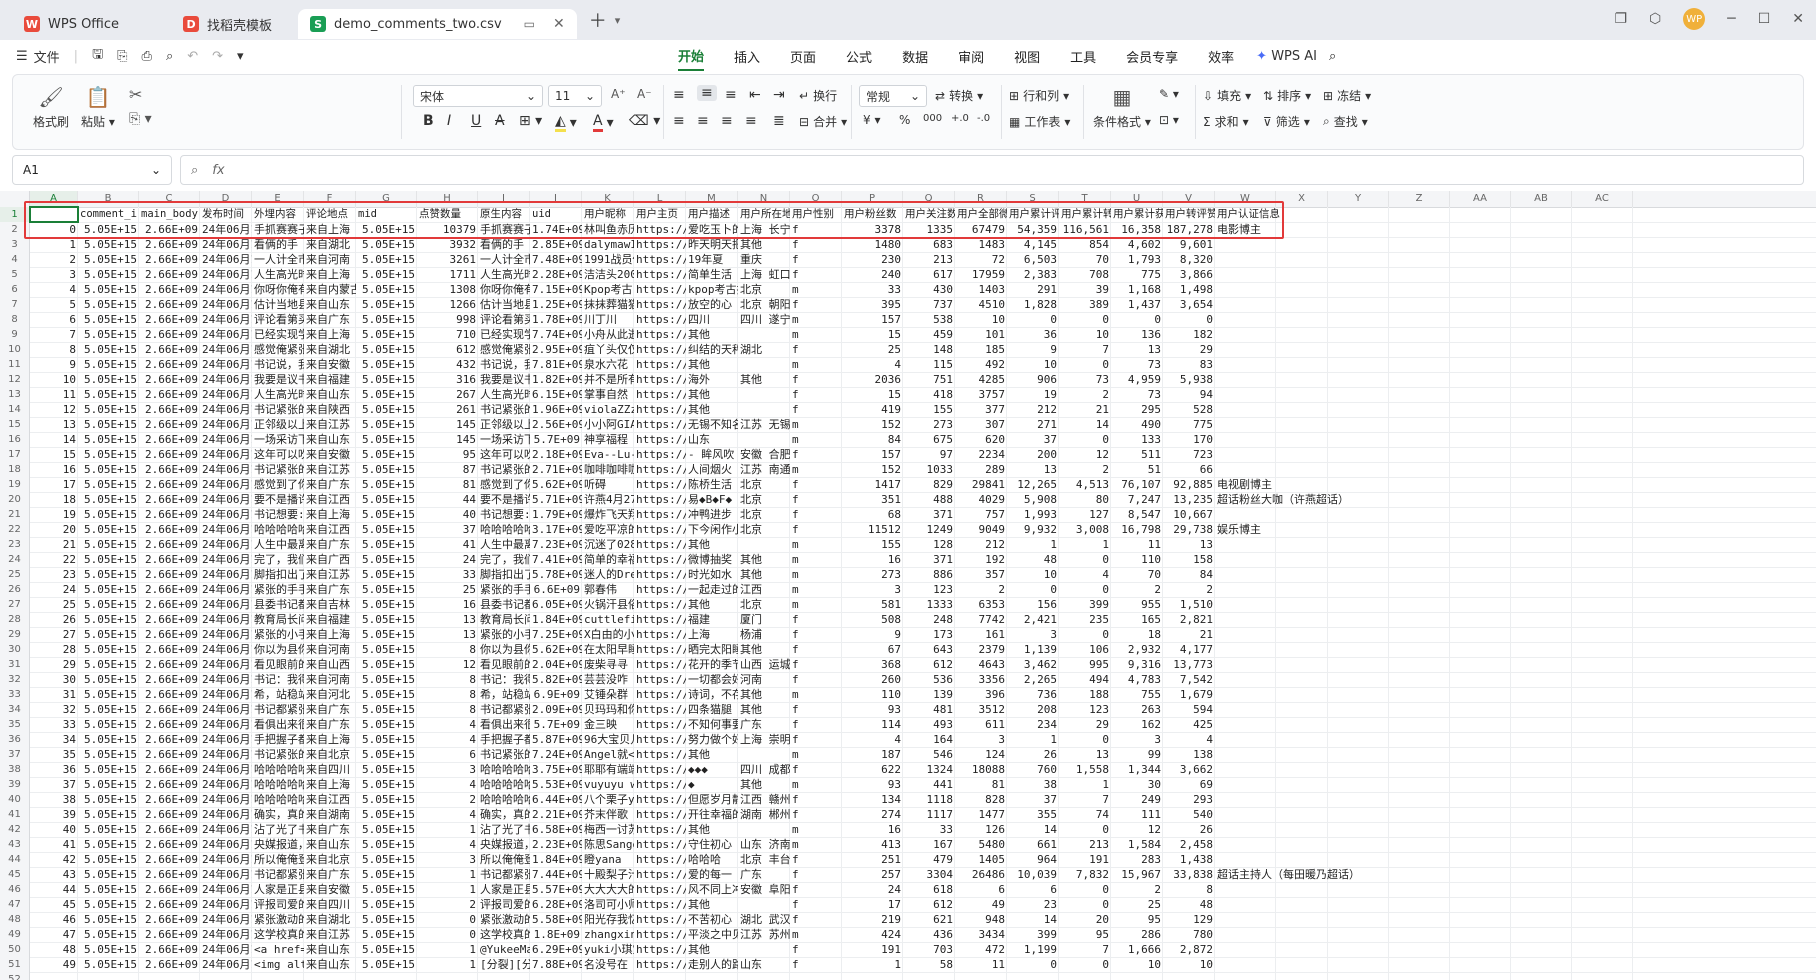 Image resolution: width=1816 pixels, height=980 pixels. Describe the element at coordinates (15, 829) in the screenshot. I see `row-header-42: 42` at that location.